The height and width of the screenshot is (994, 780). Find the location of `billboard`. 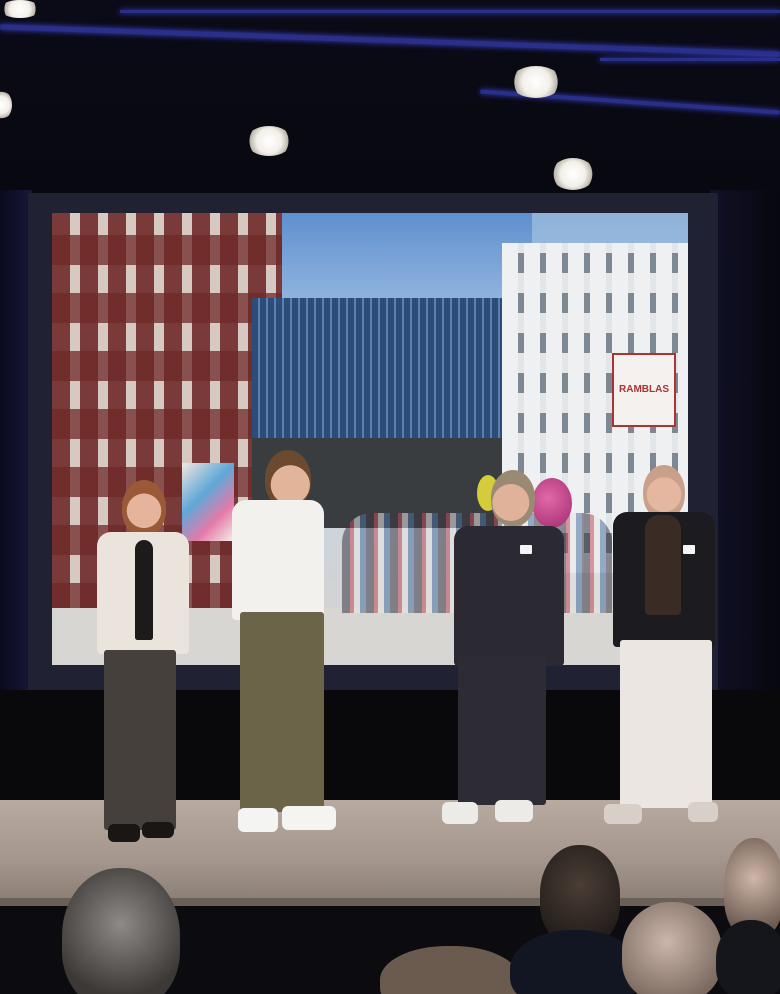

billboard is located at coordinates (208, 502).